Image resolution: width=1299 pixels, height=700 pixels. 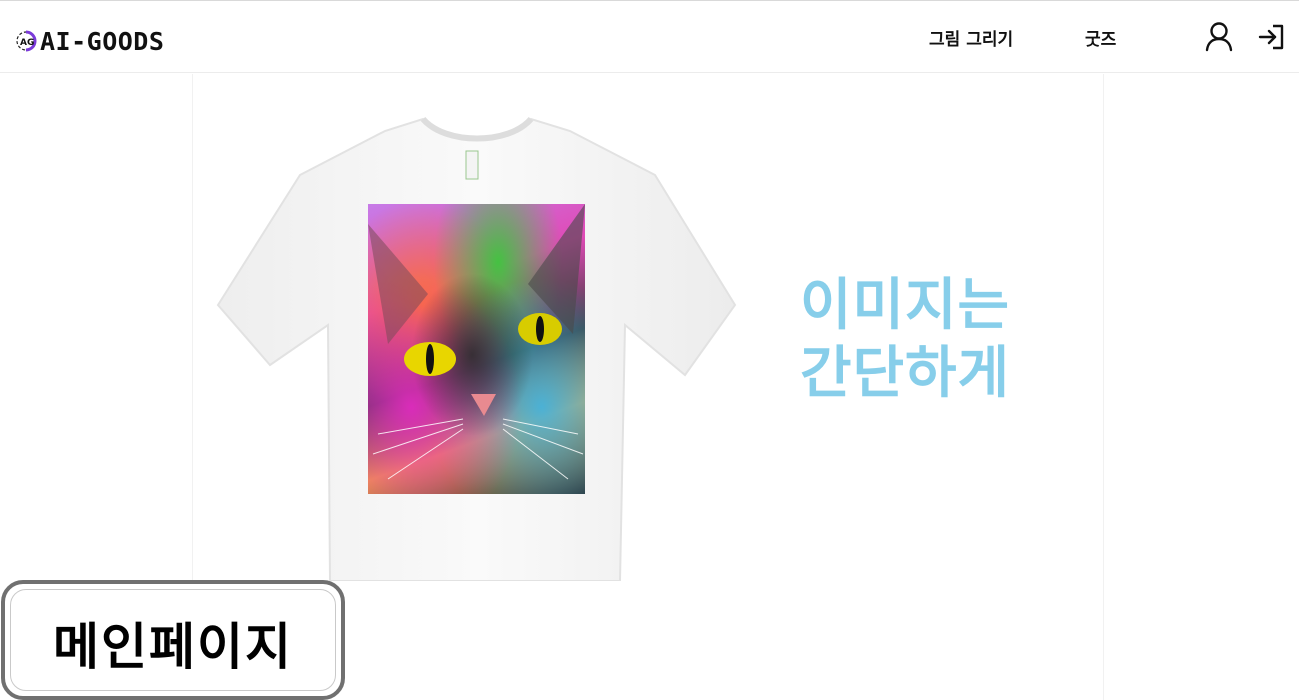 What do you see at coordinates (905, 373) in the screenshot?
I see `hero-headline-line2: 간단하게` at bounding box center [905, 373].